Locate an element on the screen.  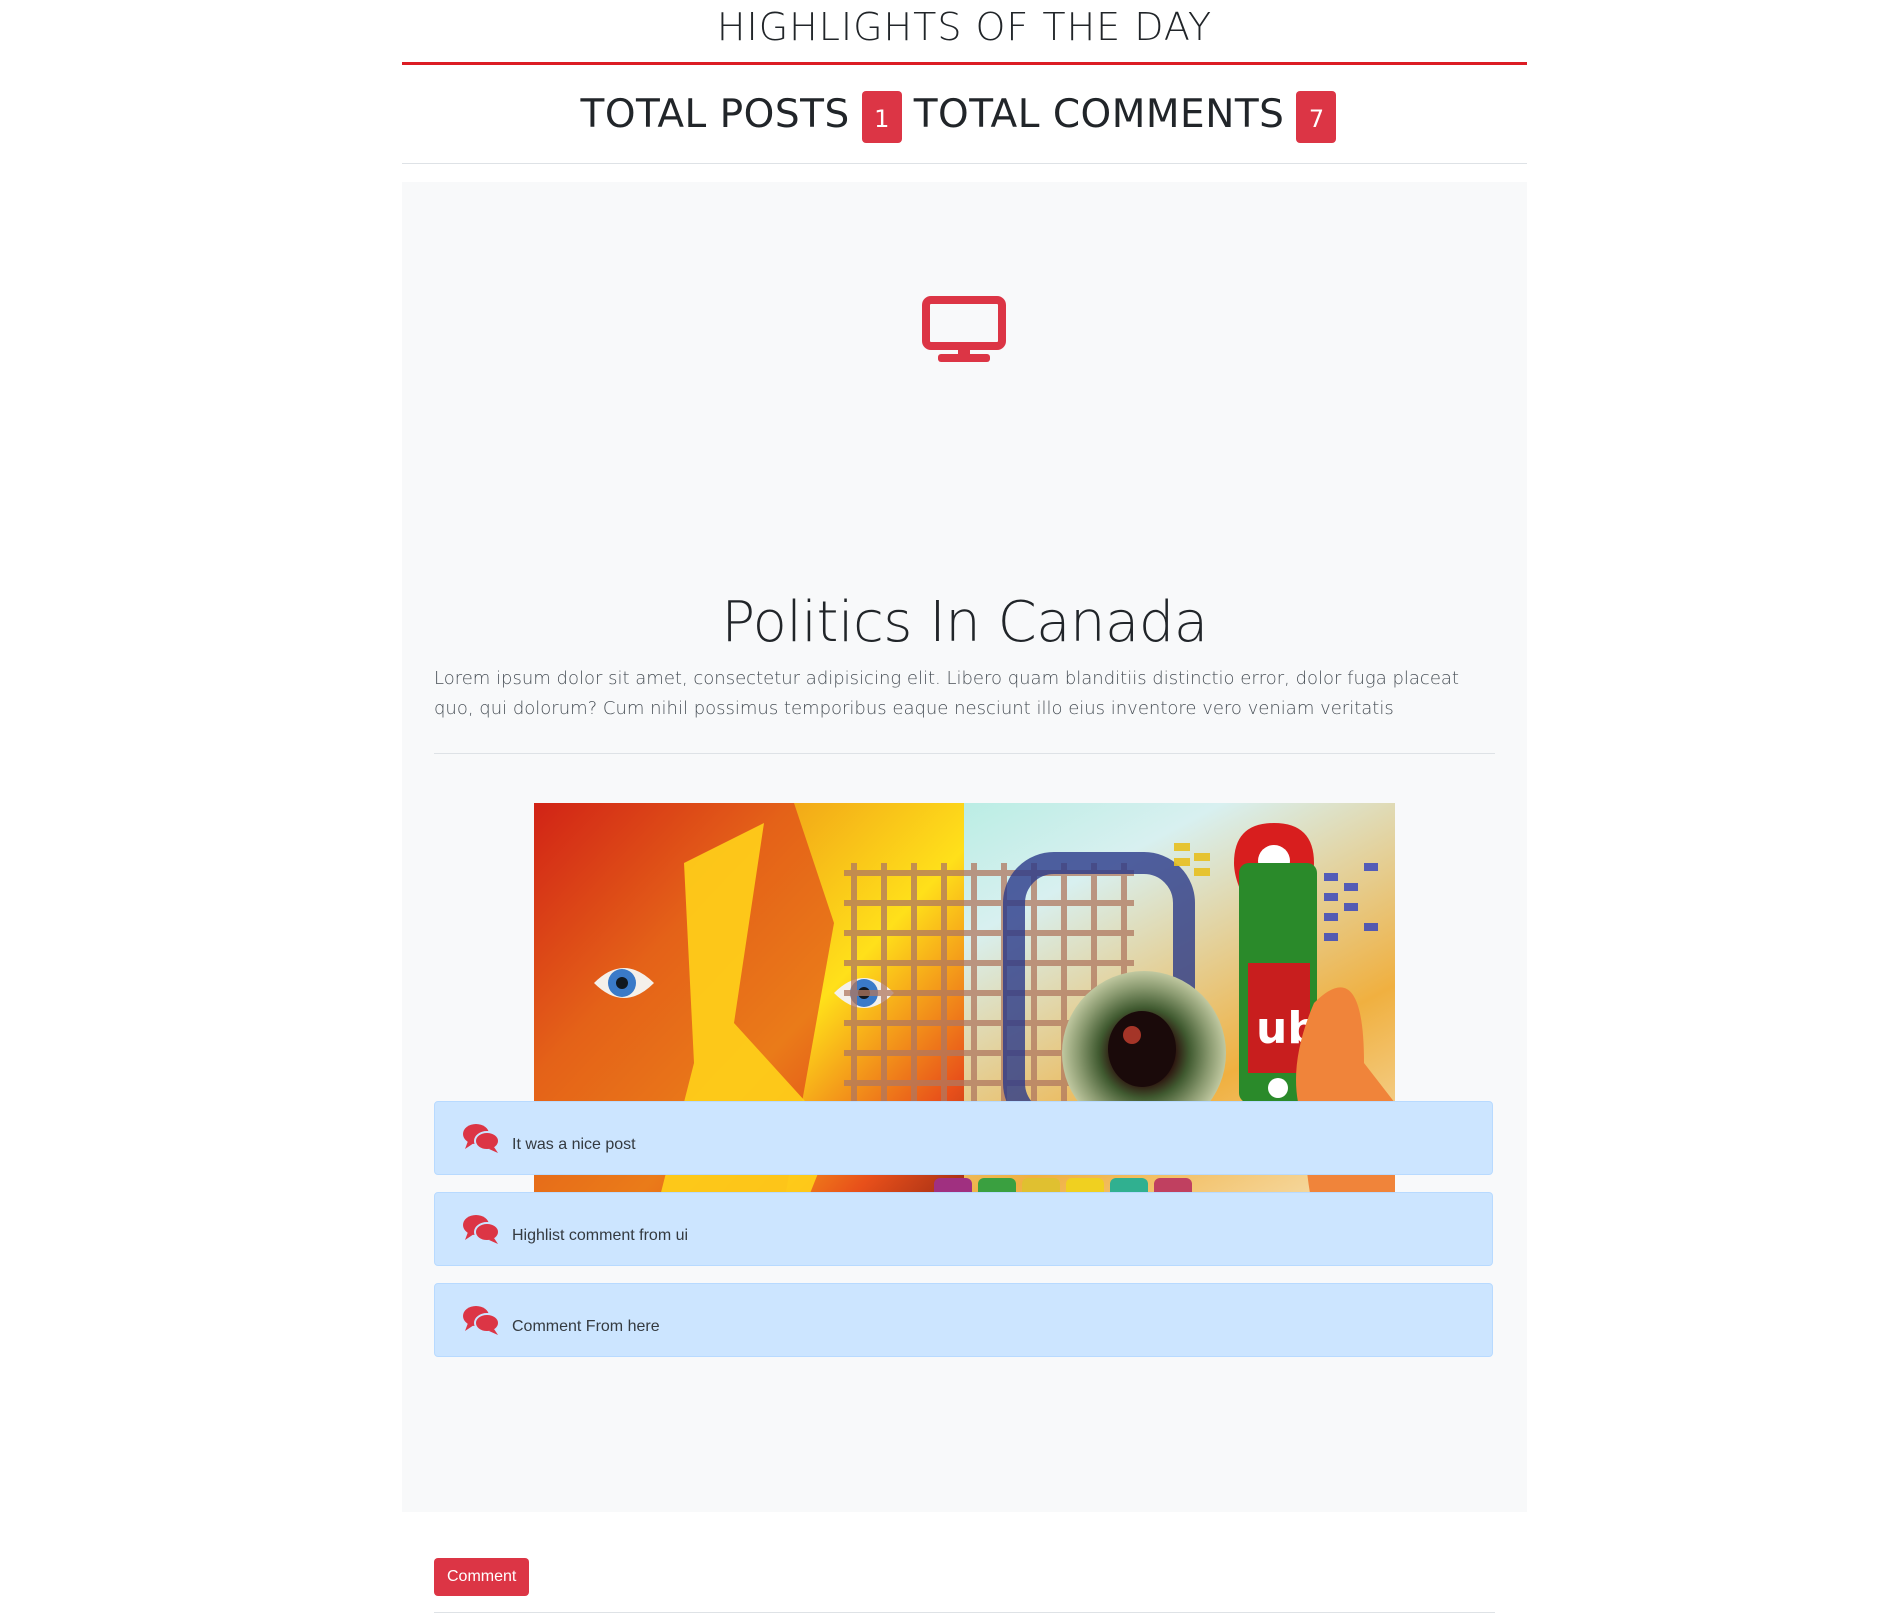
post-image: ube is located at coordinates (964, 1031).